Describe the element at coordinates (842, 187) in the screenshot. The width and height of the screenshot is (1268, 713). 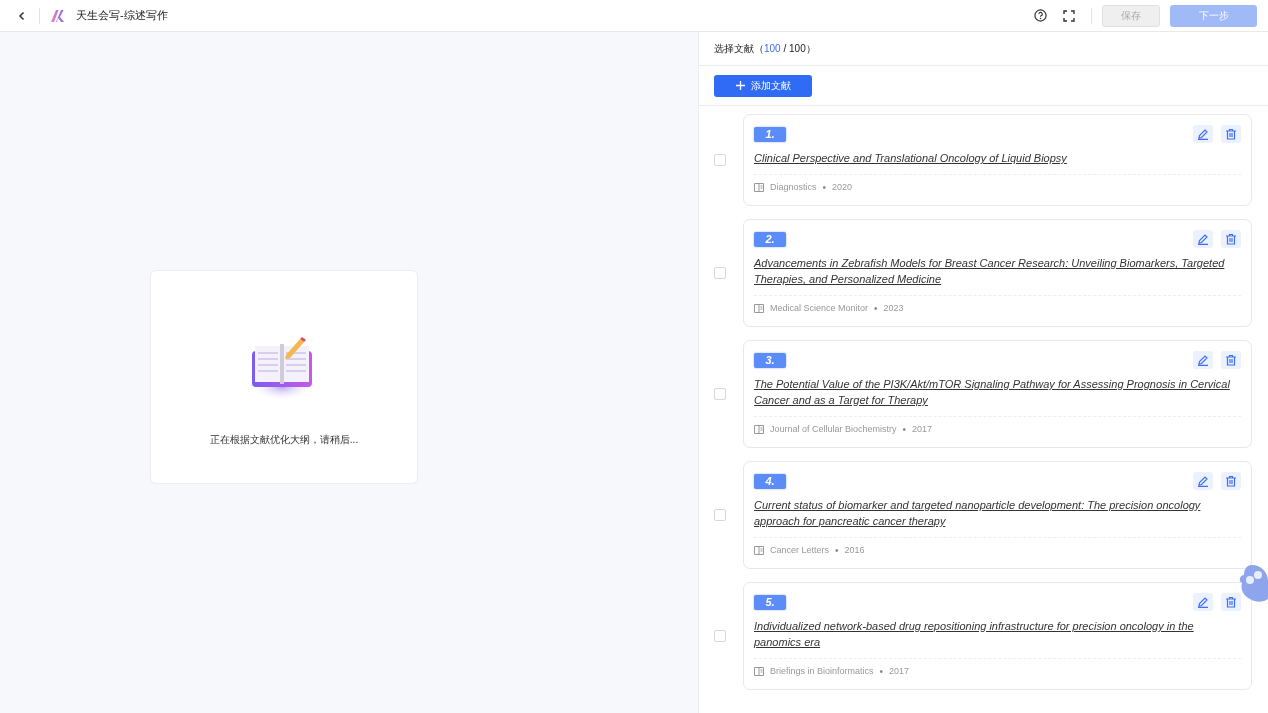
I see `publication-year: 2020` at that location.